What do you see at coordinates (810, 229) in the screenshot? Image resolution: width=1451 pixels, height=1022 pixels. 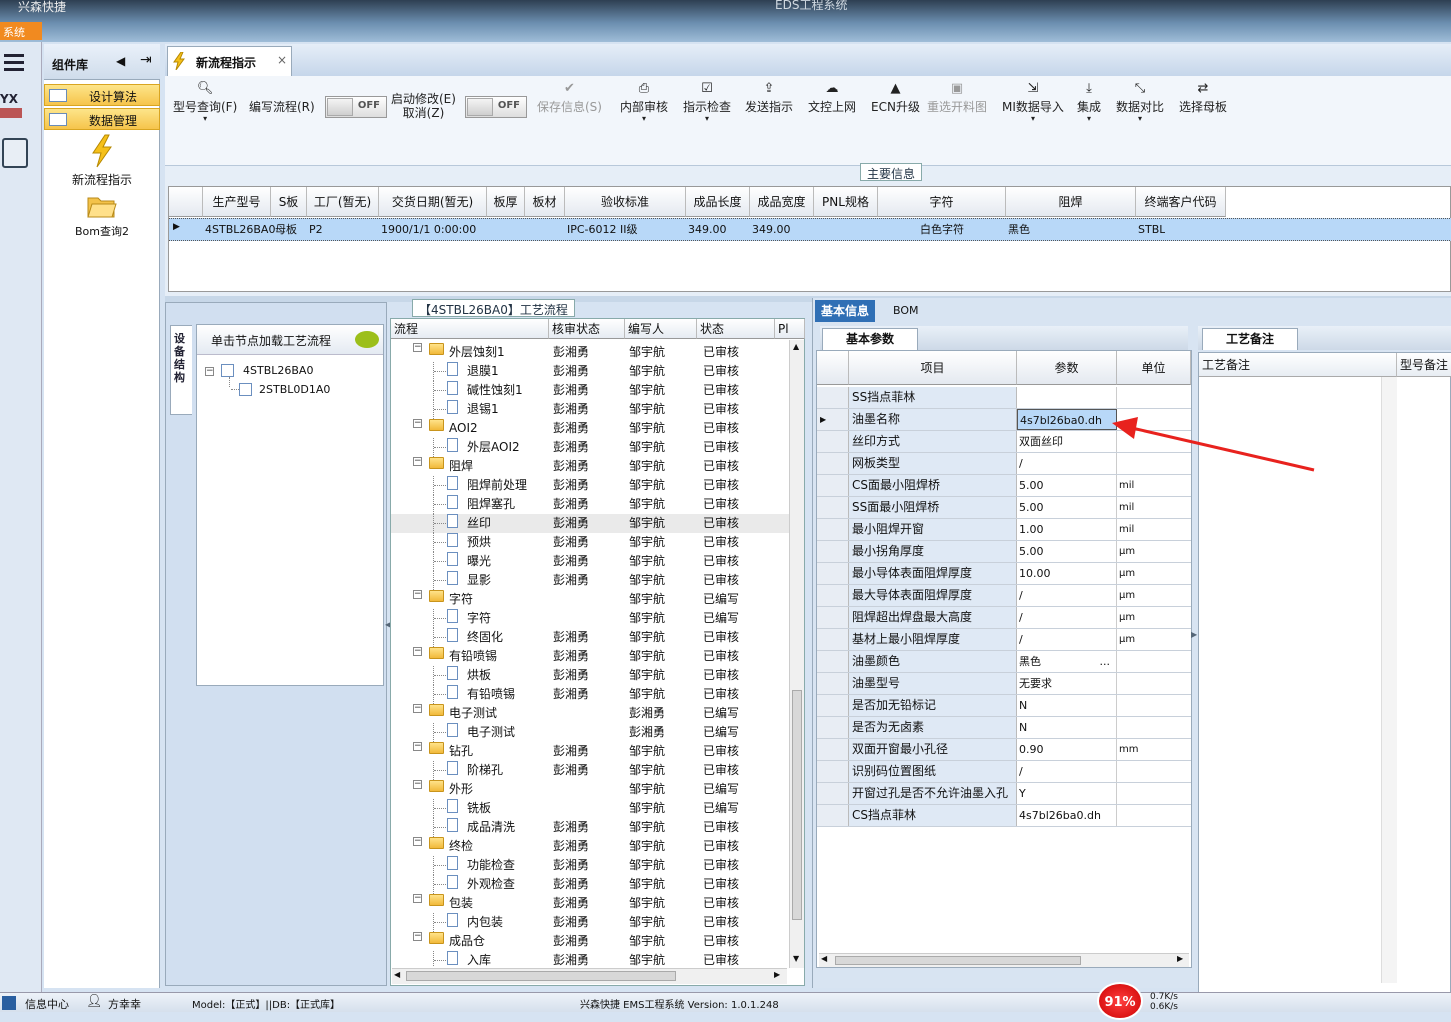 I see `table-row: ▶` at bounding box center [810, 229].